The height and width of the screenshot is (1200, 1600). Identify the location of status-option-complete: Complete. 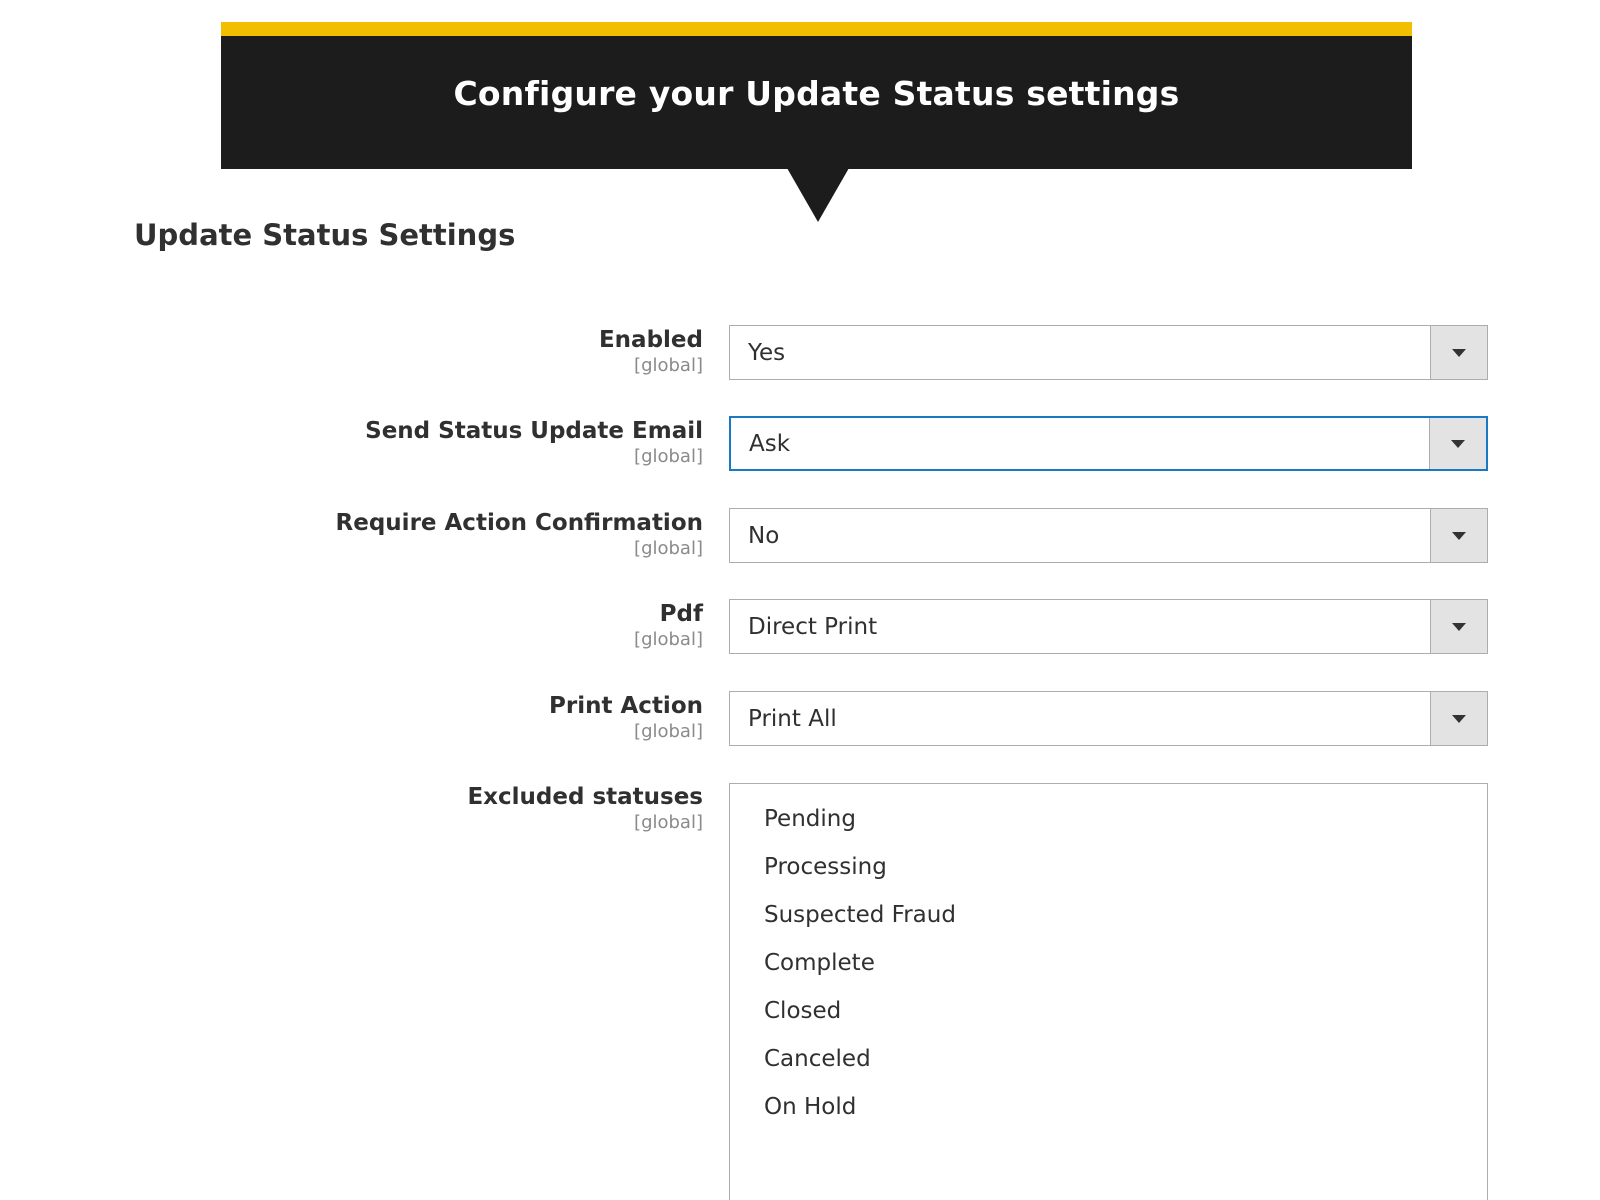
(1108, 963).